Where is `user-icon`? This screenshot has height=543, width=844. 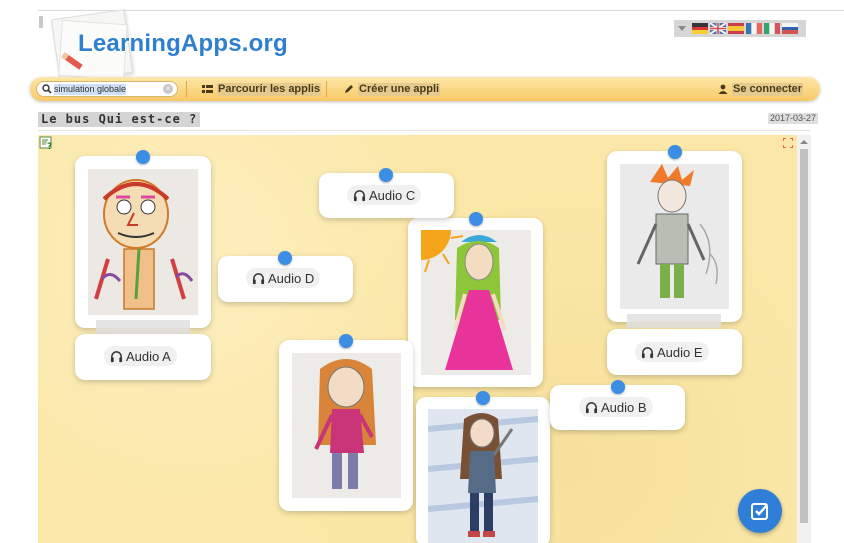
user-icon is located at coordinates (723, 89).